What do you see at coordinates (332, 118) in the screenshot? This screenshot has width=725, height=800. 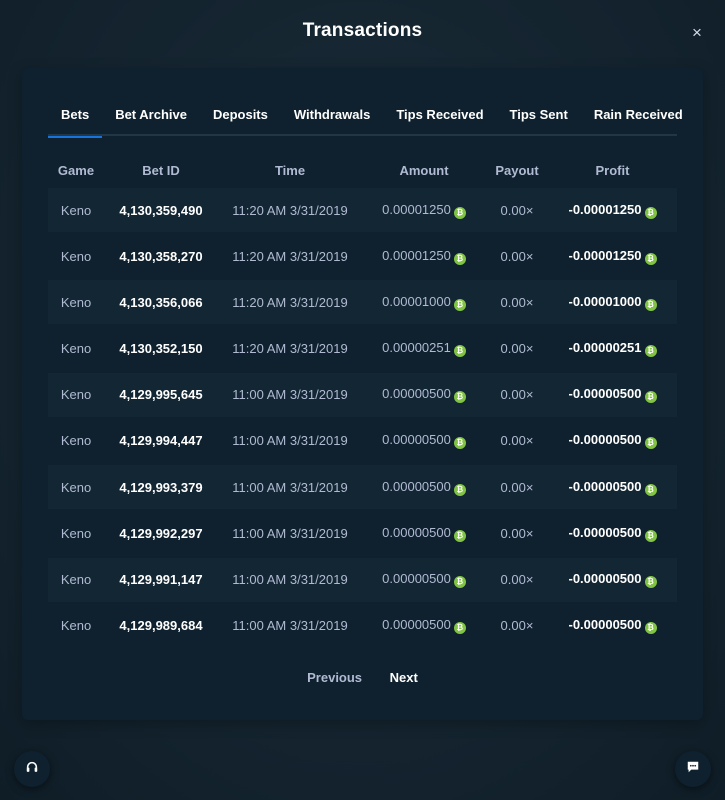 I see `tab-withdrawals: Withdrawals` at bounding box center [332, 118].